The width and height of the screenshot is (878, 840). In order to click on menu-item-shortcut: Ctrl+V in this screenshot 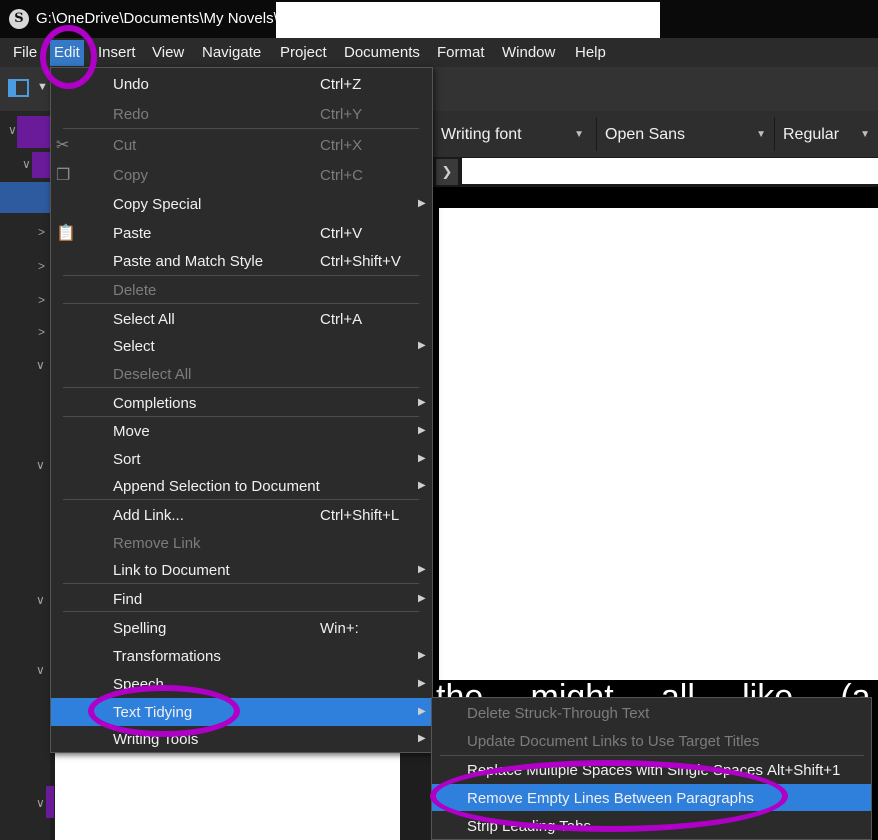, I will do `click(341, 233)`.